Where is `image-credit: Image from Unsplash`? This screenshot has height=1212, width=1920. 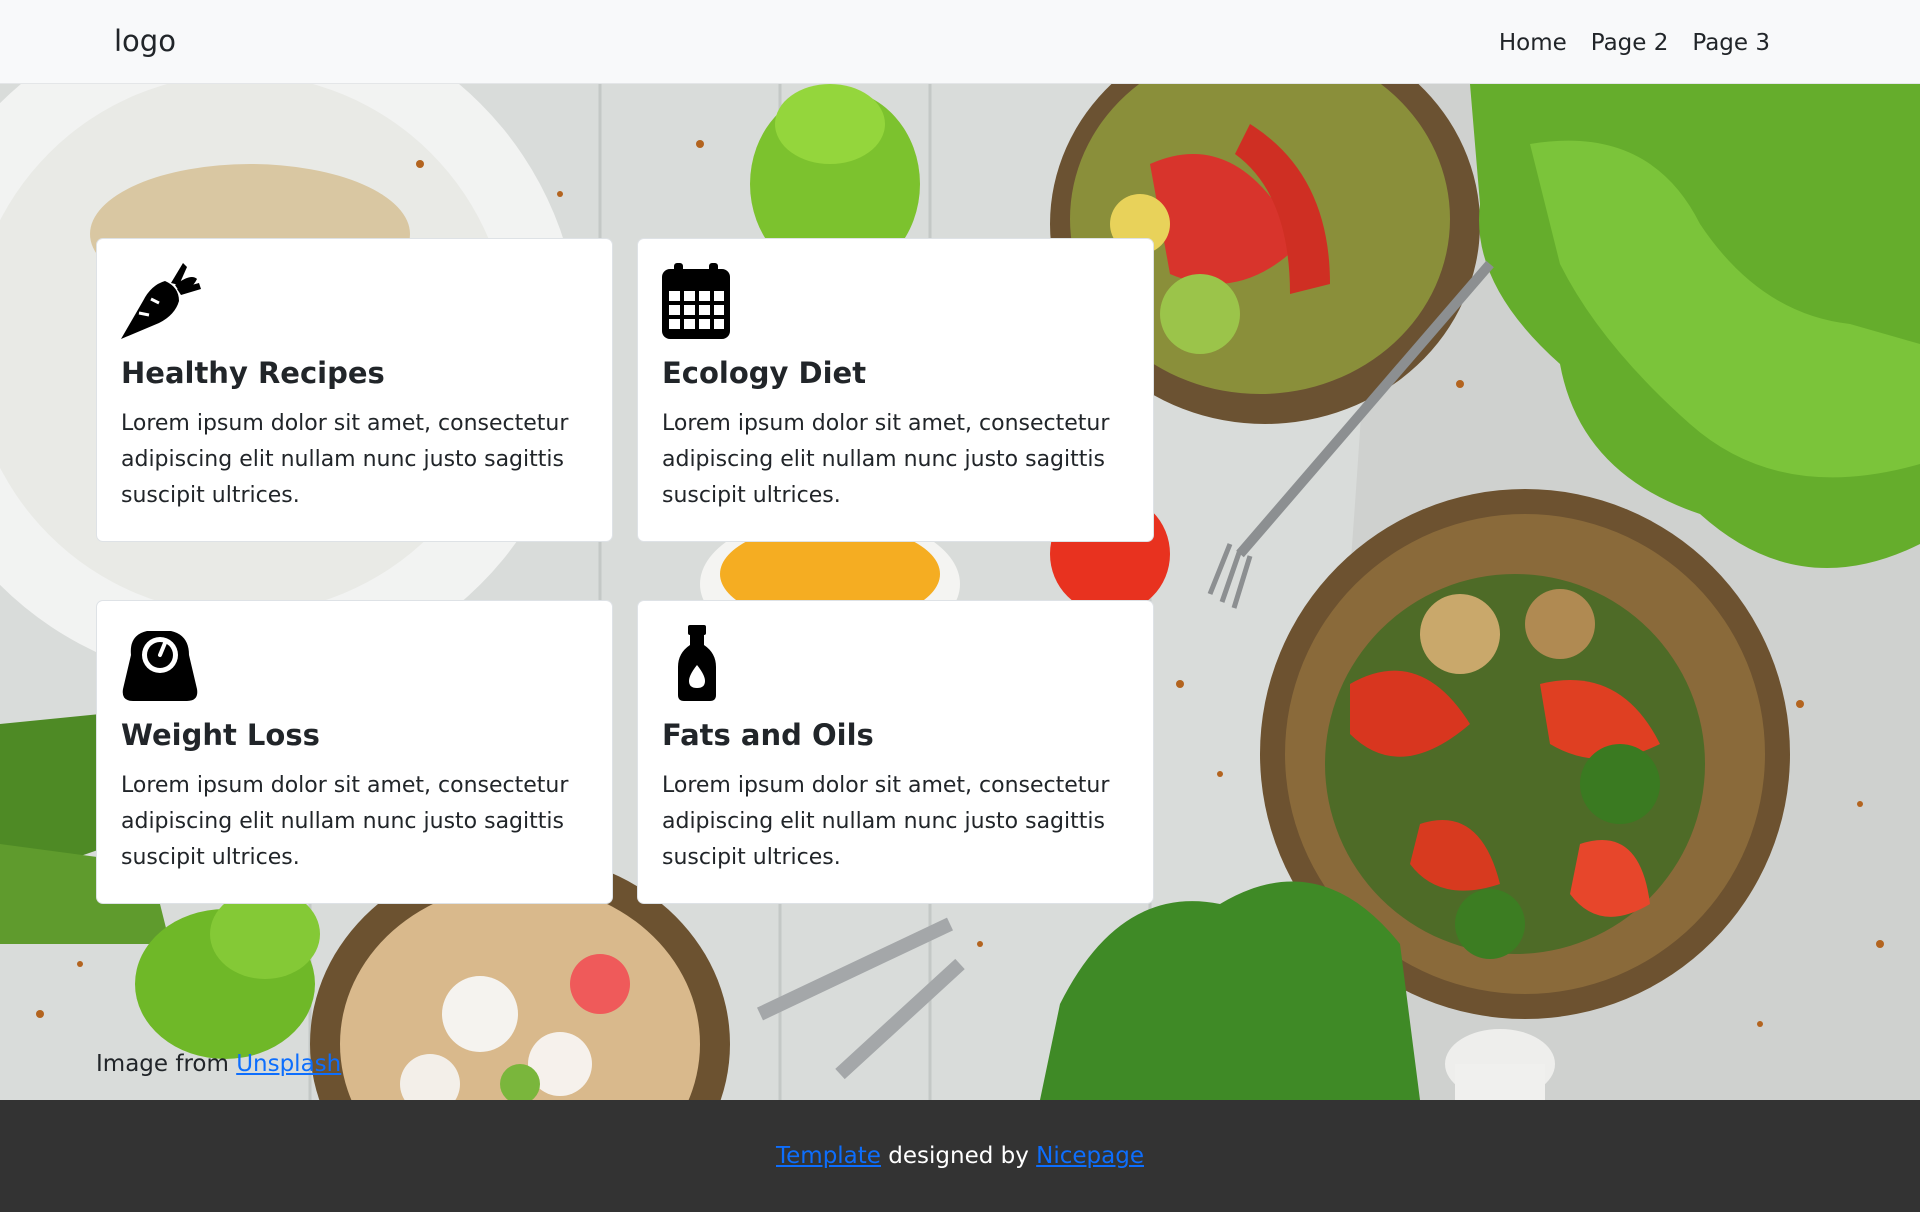
image-credit: Image from Unsplash is located at coordinates (218, 1064).